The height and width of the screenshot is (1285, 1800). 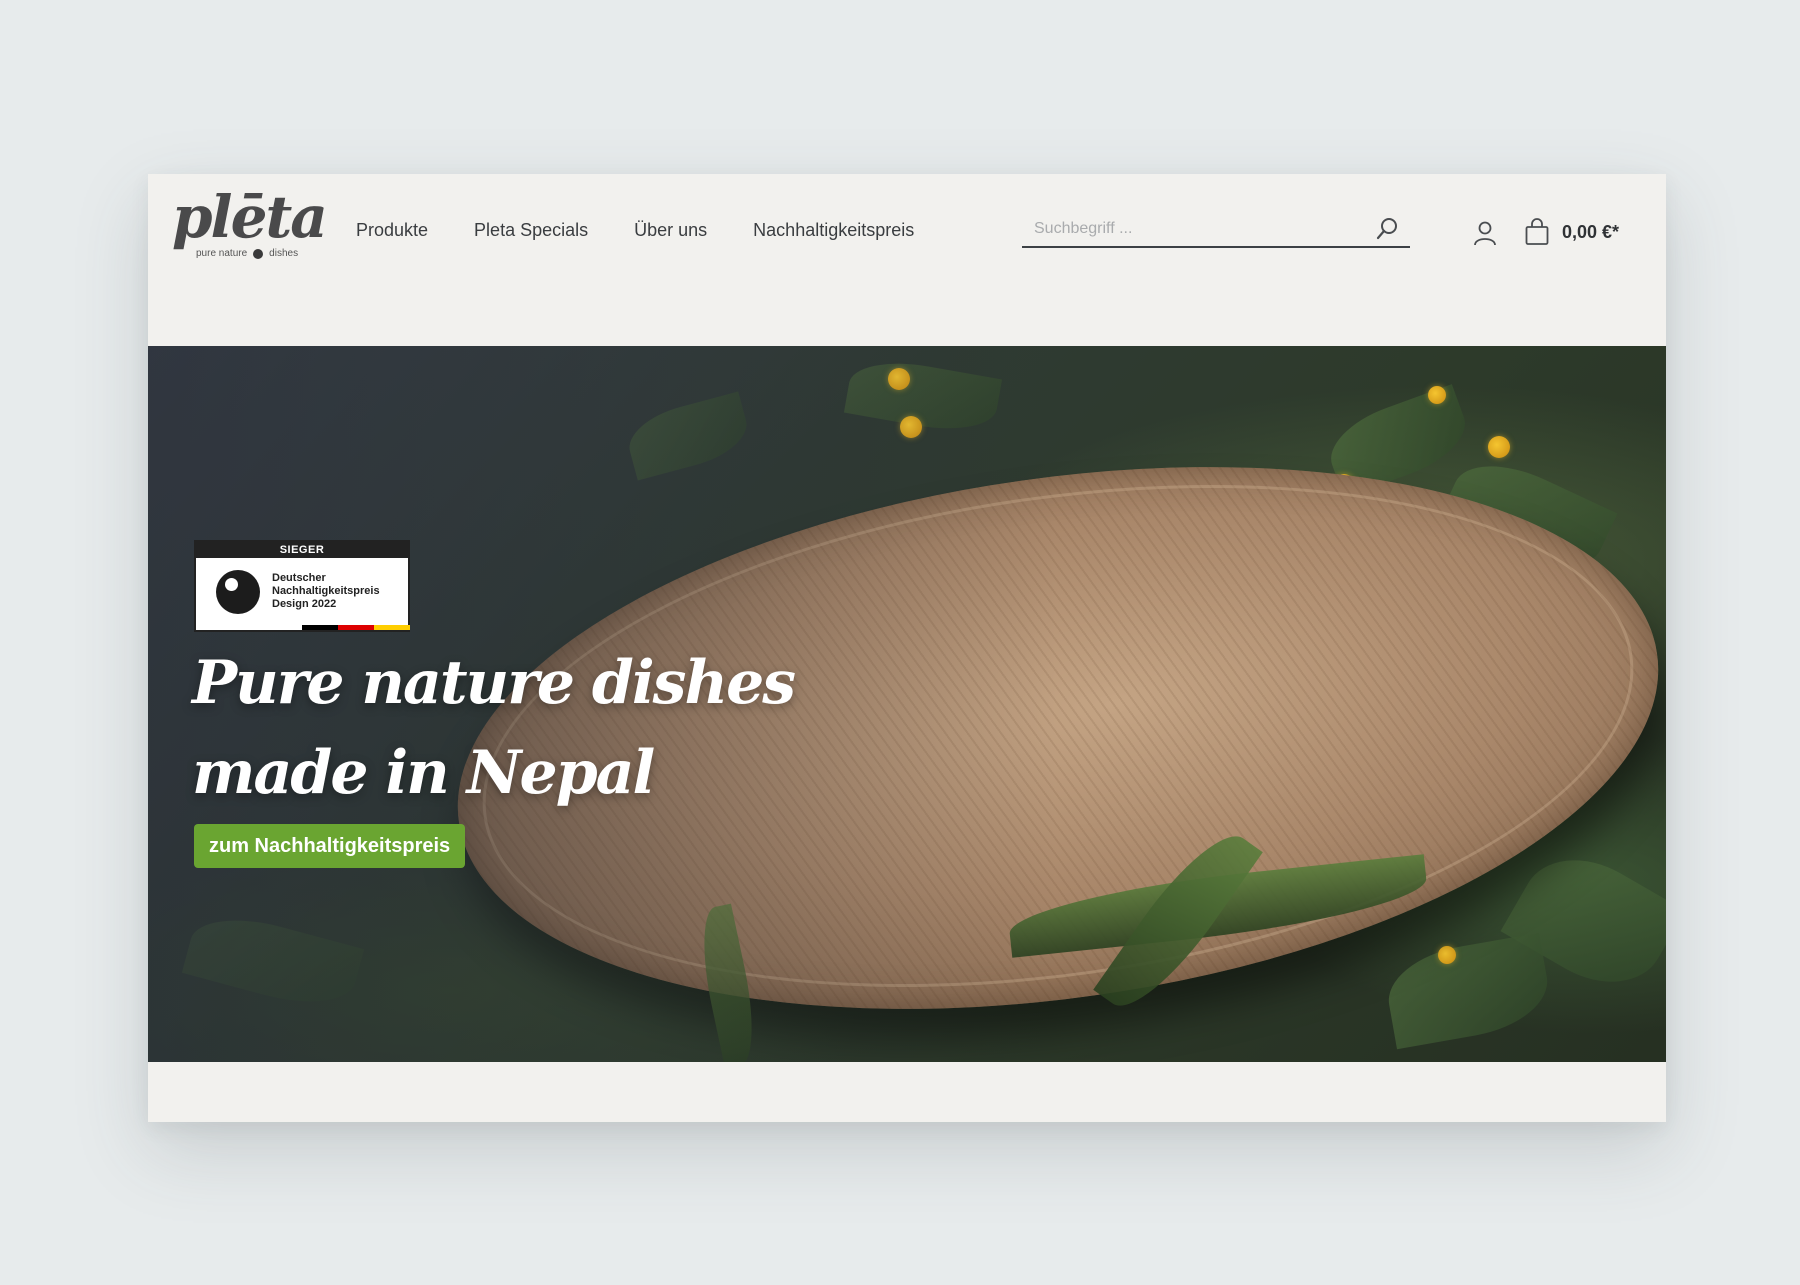 What do you see at coordinates (907, 1092) in the screenshot?
I see `content-area-below-hero` at bounding box center [907, 1092].